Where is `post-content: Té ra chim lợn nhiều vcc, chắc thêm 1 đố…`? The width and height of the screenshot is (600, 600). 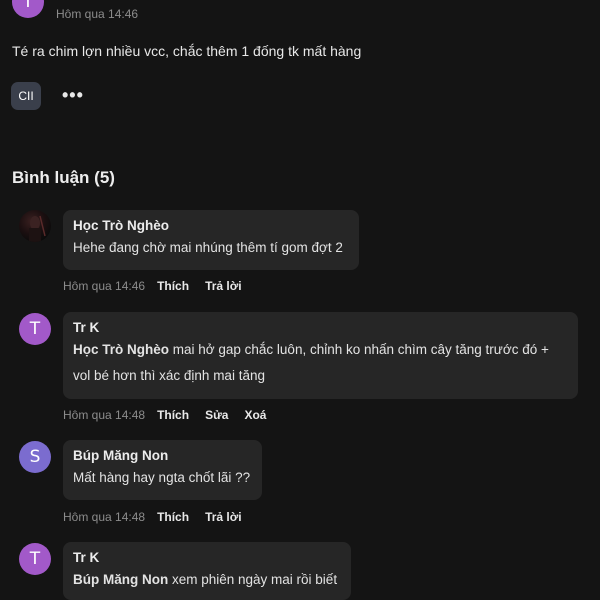
post-content: Té ra chim lợn nhiều vcc, chắc thêm 1 đố… is located at coordinates (187, 51).